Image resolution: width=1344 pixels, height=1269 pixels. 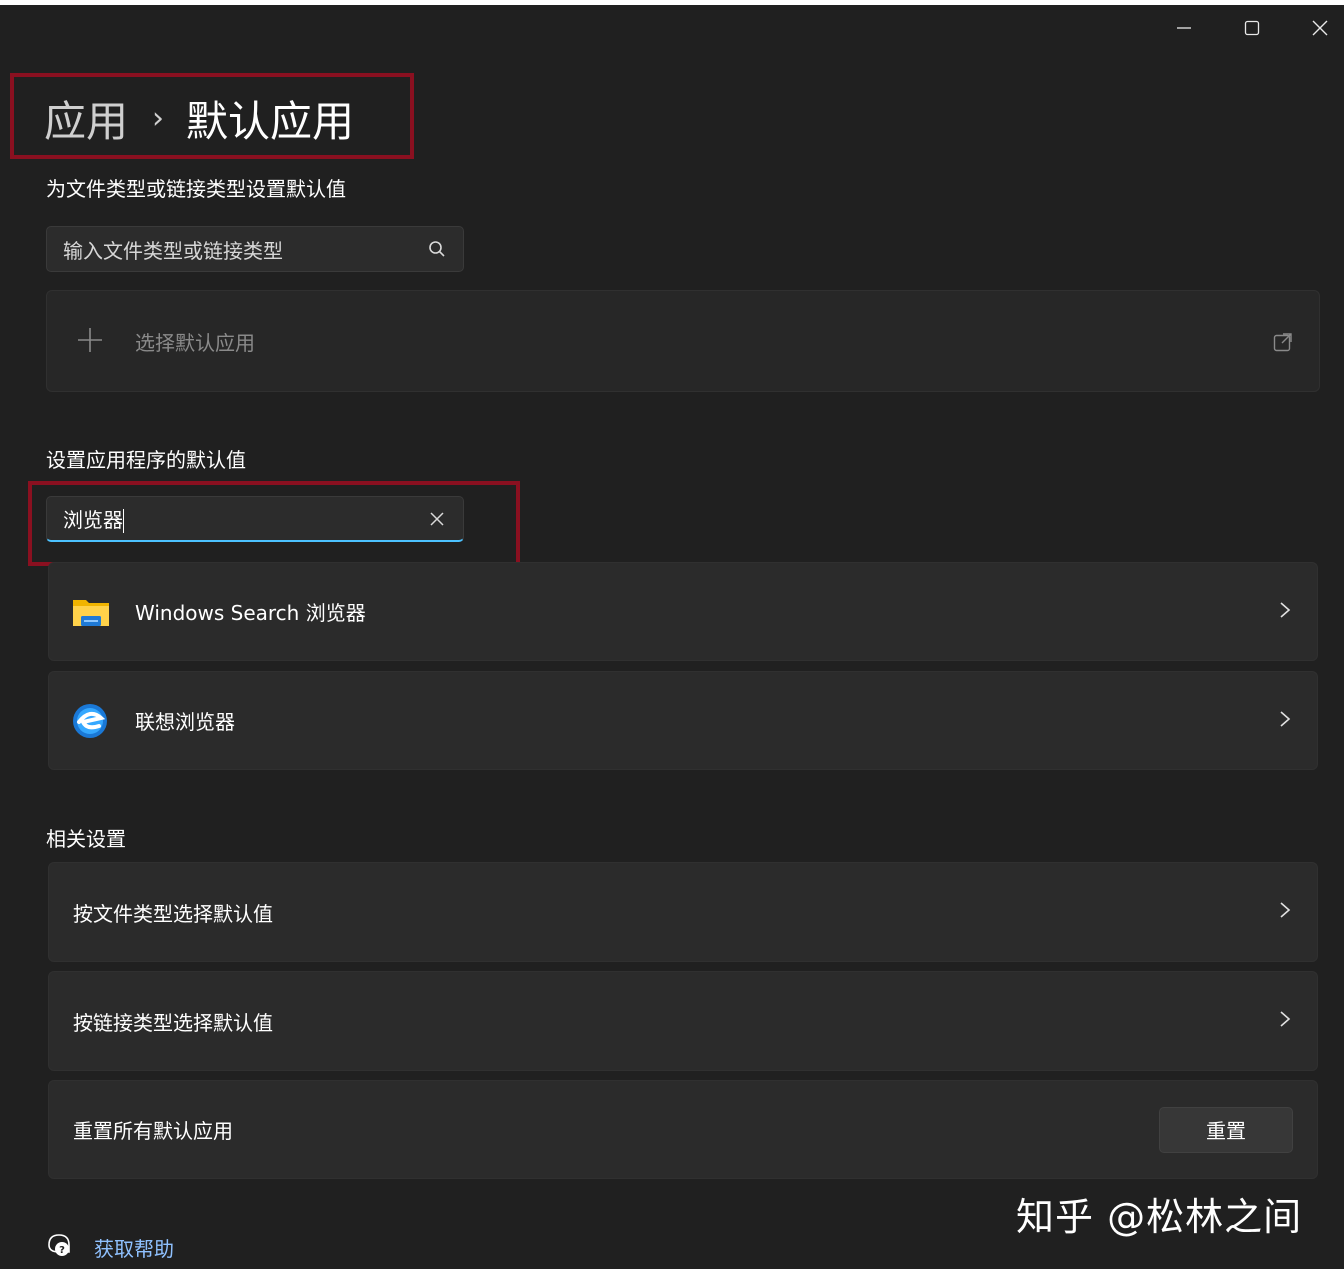 I want to click on breadcrumb: 应用 › 默认应用, so click(x=199, y=118).